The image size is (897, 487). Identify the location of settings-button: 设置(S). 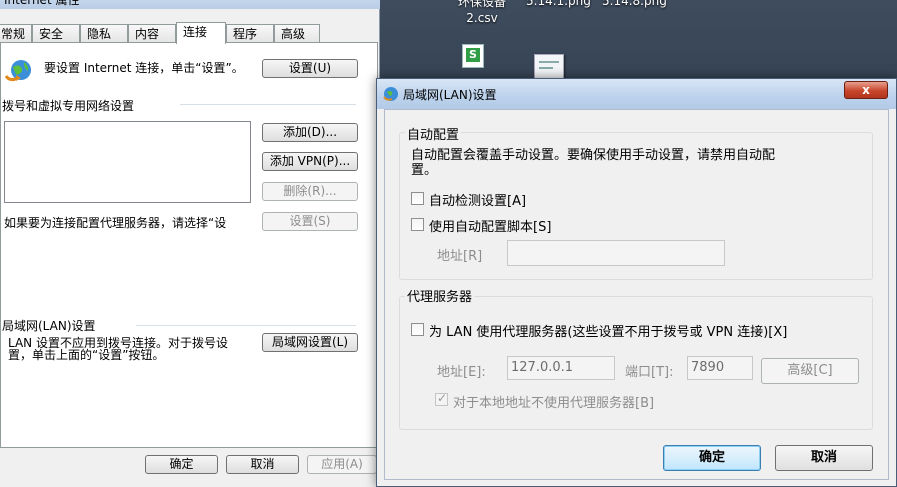
(310, 221).